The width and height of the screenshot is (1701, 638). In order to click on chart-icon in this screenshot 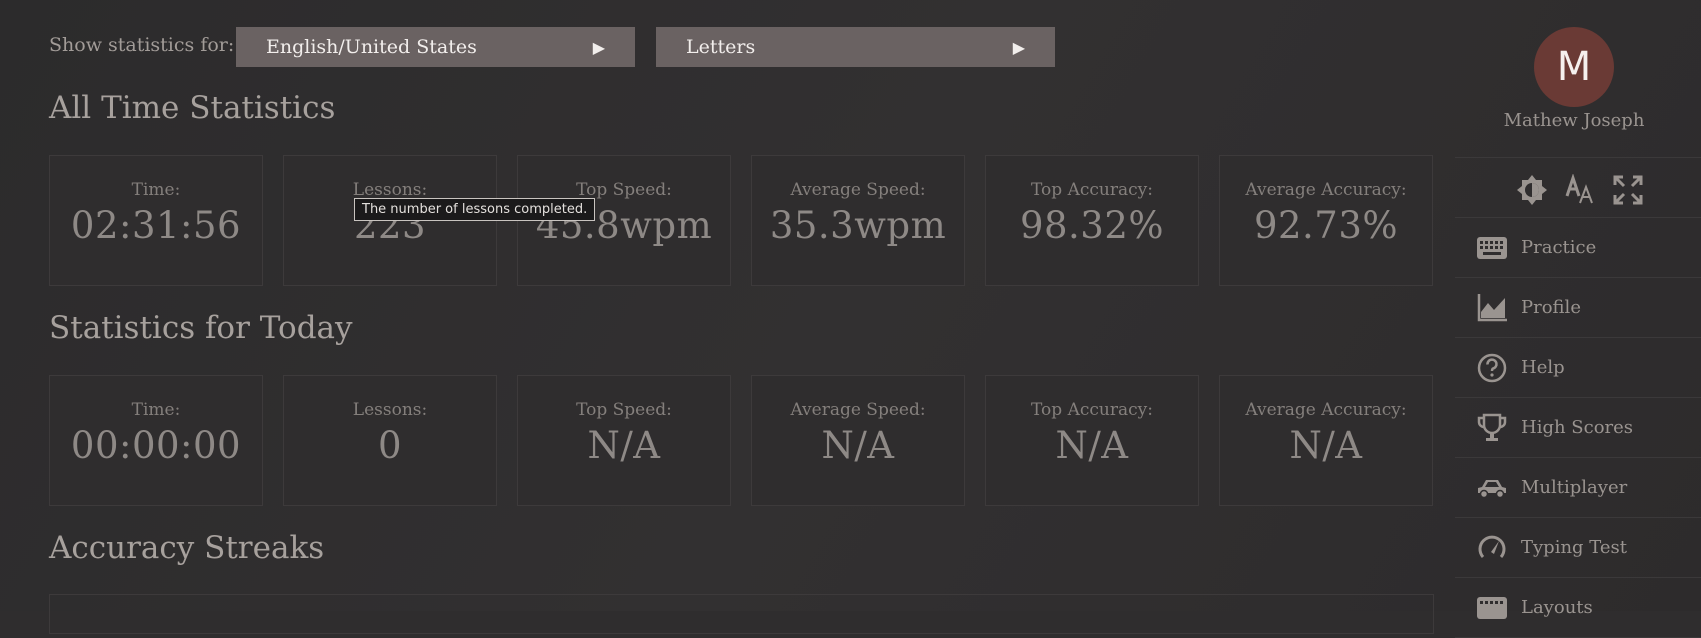, I will do `click(1492, 308)`.